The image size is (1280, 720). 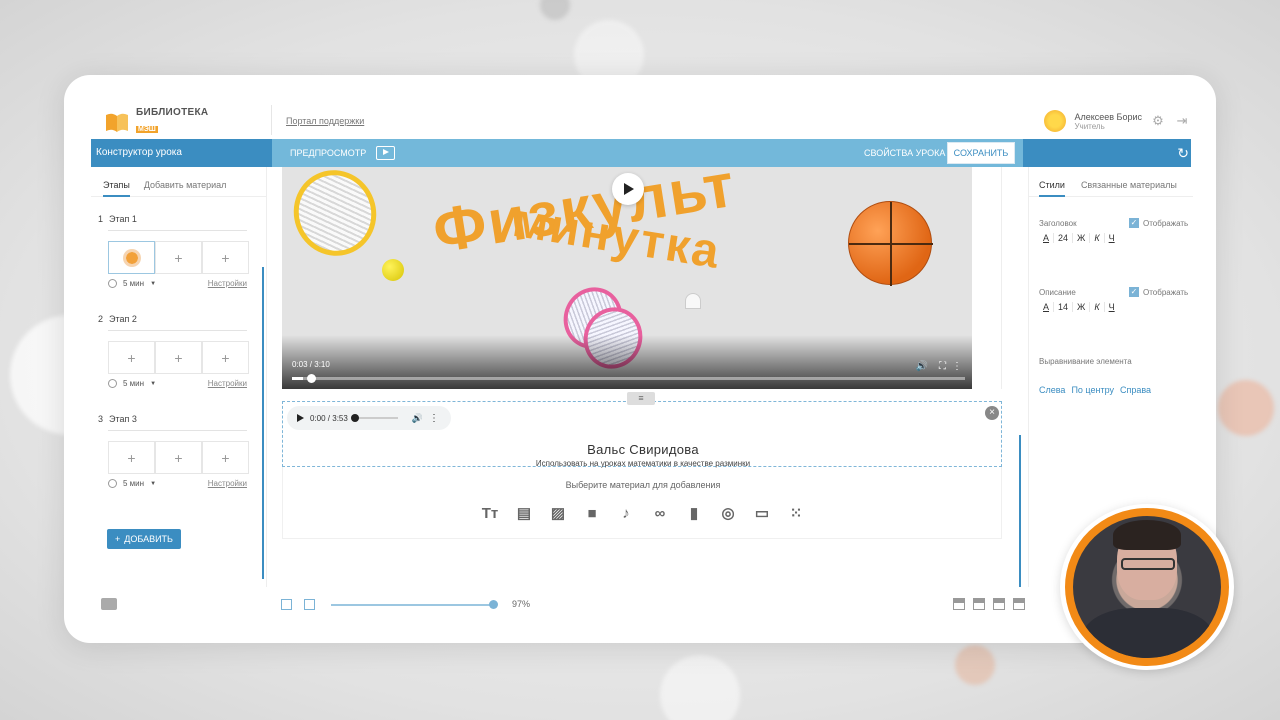 What do you see at coordinates (101, 219) in the screenshot?
I see `stage-number: 1` at bounding box center [101, 219].